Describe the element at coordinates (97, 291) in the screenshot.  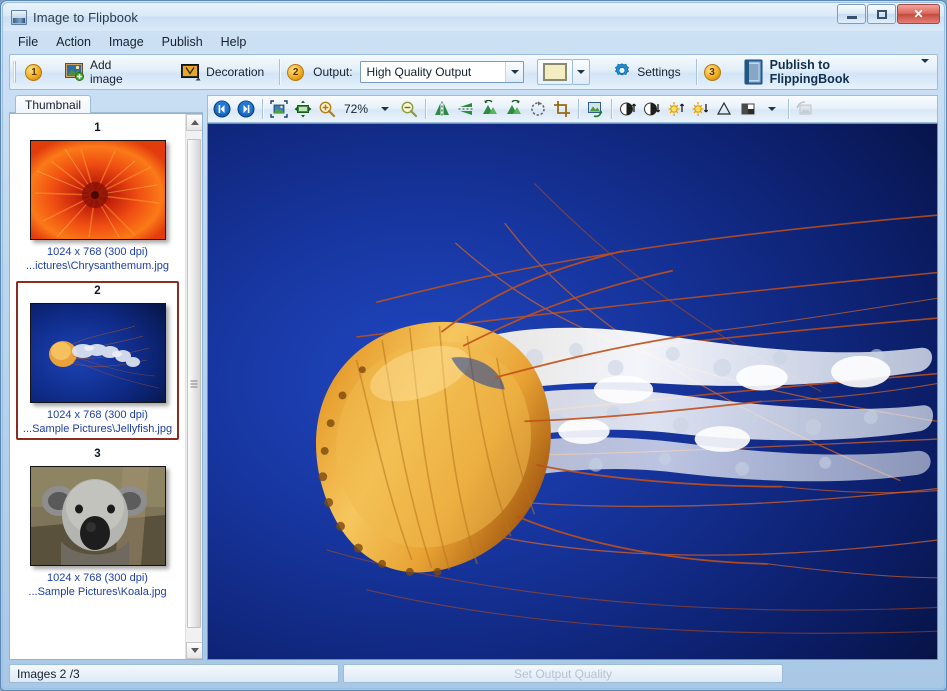
I see `thumbnail-index: 2` at that location.